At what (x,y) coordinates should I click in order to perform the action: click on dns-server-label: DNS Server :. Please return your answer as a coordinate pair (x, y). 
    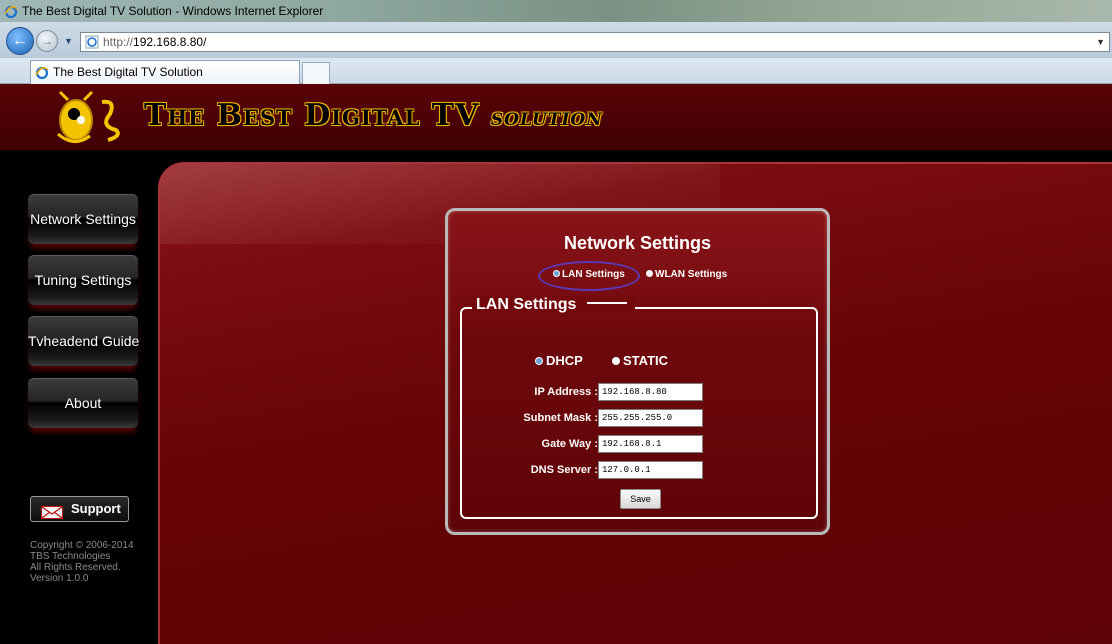
    Looking at the image, I should click on (564, 470).